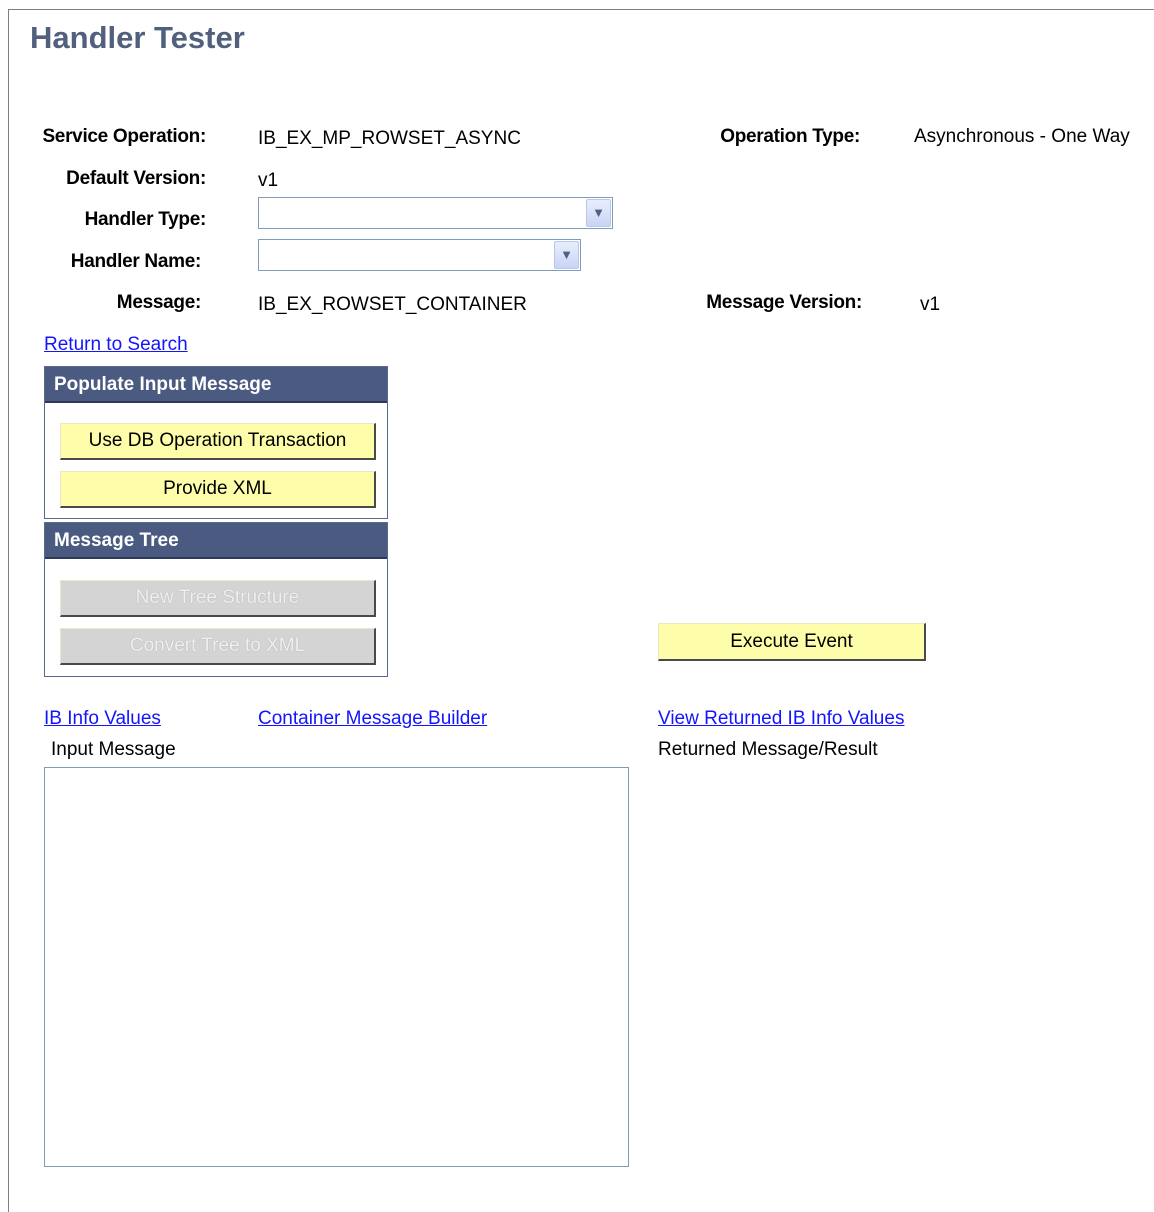 The image size is (1154, 1212). What do you see at coordinates (268, 180) in the screenshot?
I see `default-version-value: v1` at bounding box center [268, 180].